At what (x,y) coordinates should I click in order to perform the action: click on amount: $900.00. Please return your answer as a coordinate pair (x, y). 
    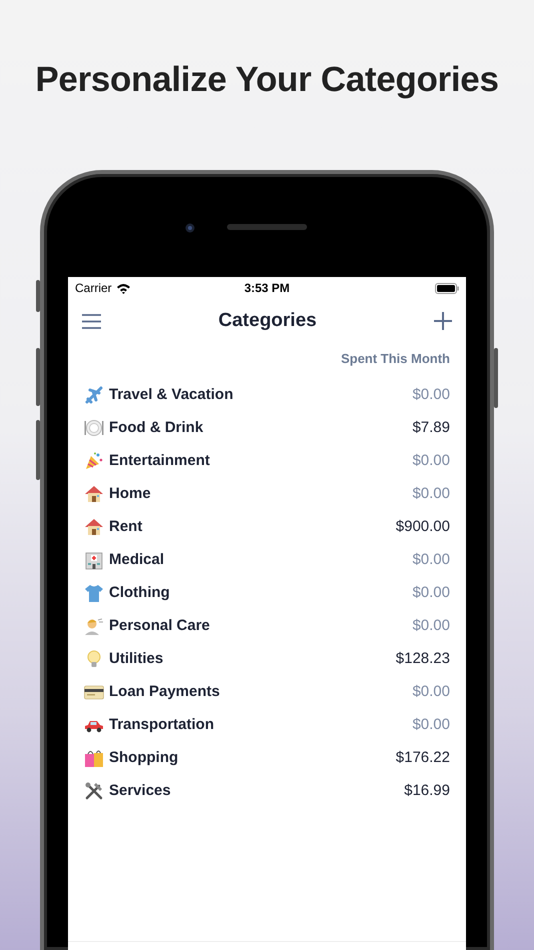
    Looking at the image, I should click on (423, 527).